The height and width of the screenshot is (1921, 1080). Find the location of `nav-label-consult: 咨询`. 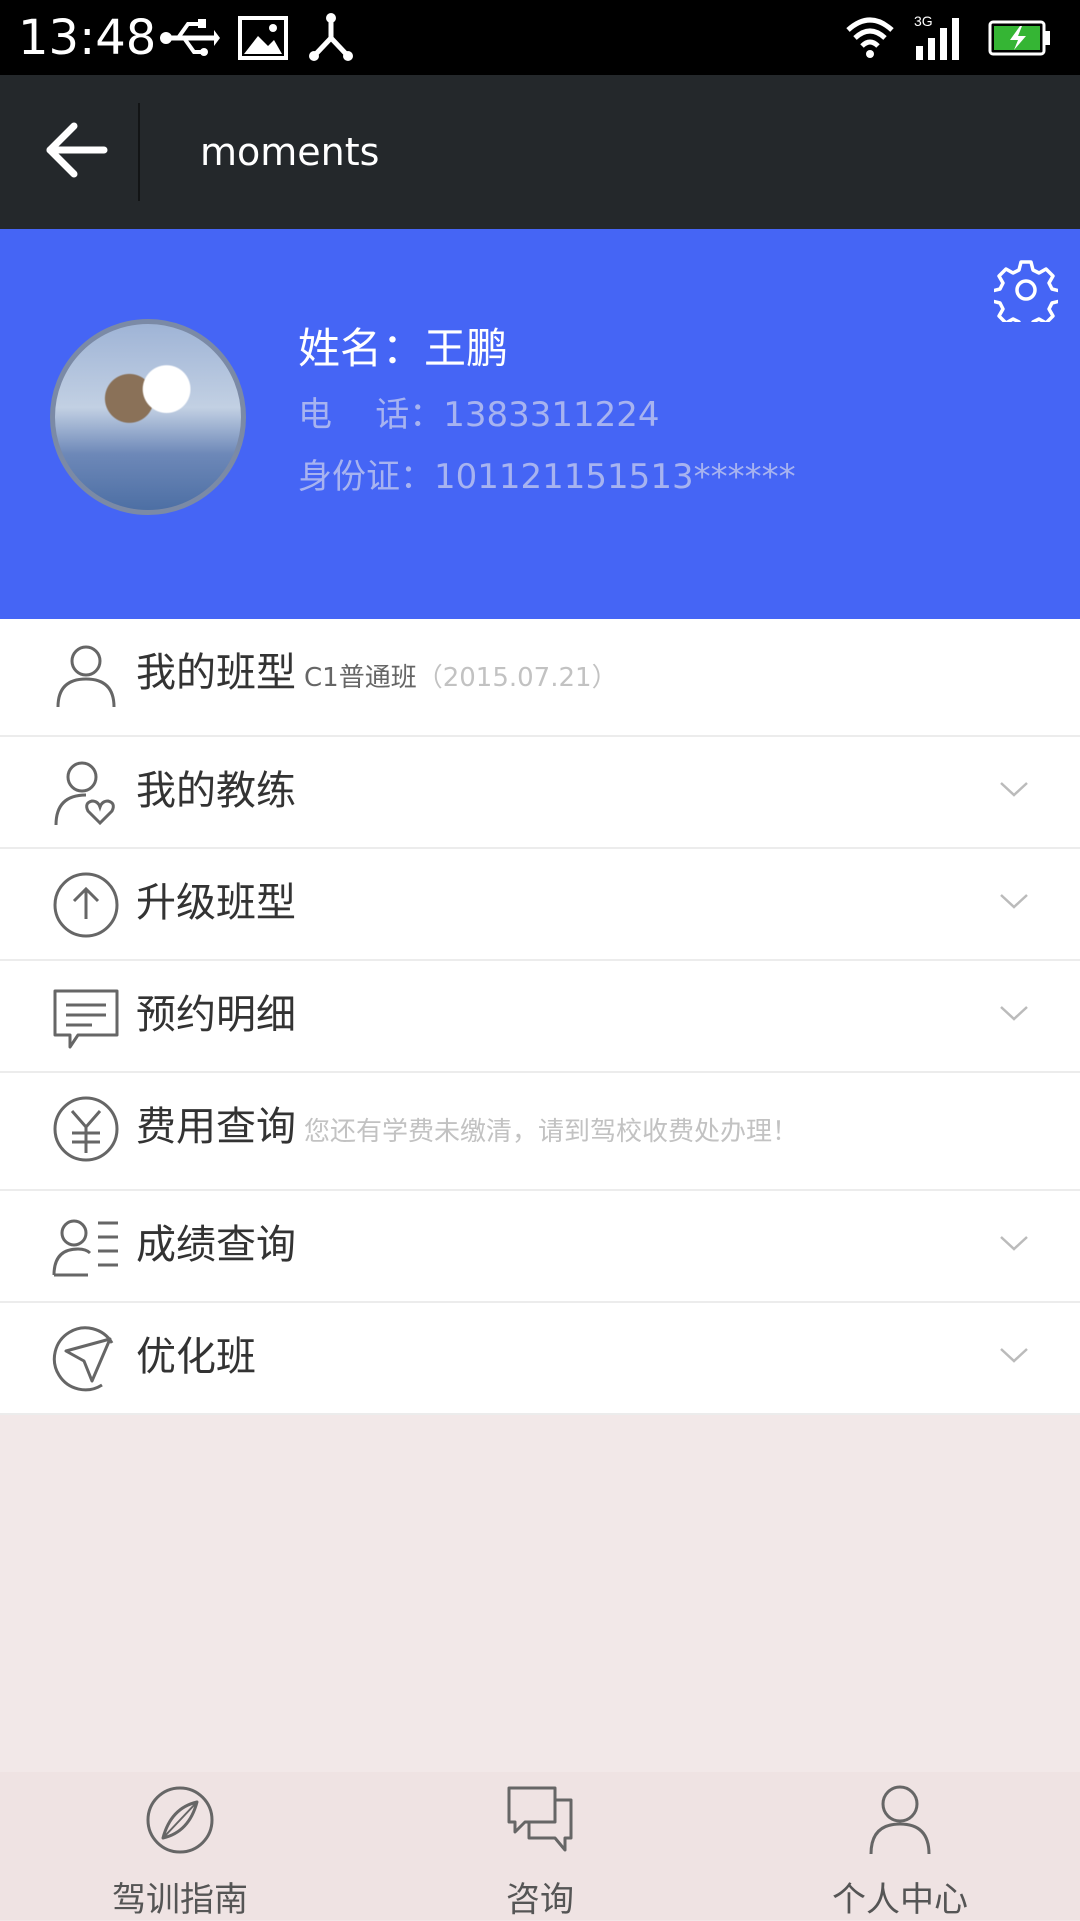

nav-label-consult: 咨询 is located at coordinates (540, 1900).